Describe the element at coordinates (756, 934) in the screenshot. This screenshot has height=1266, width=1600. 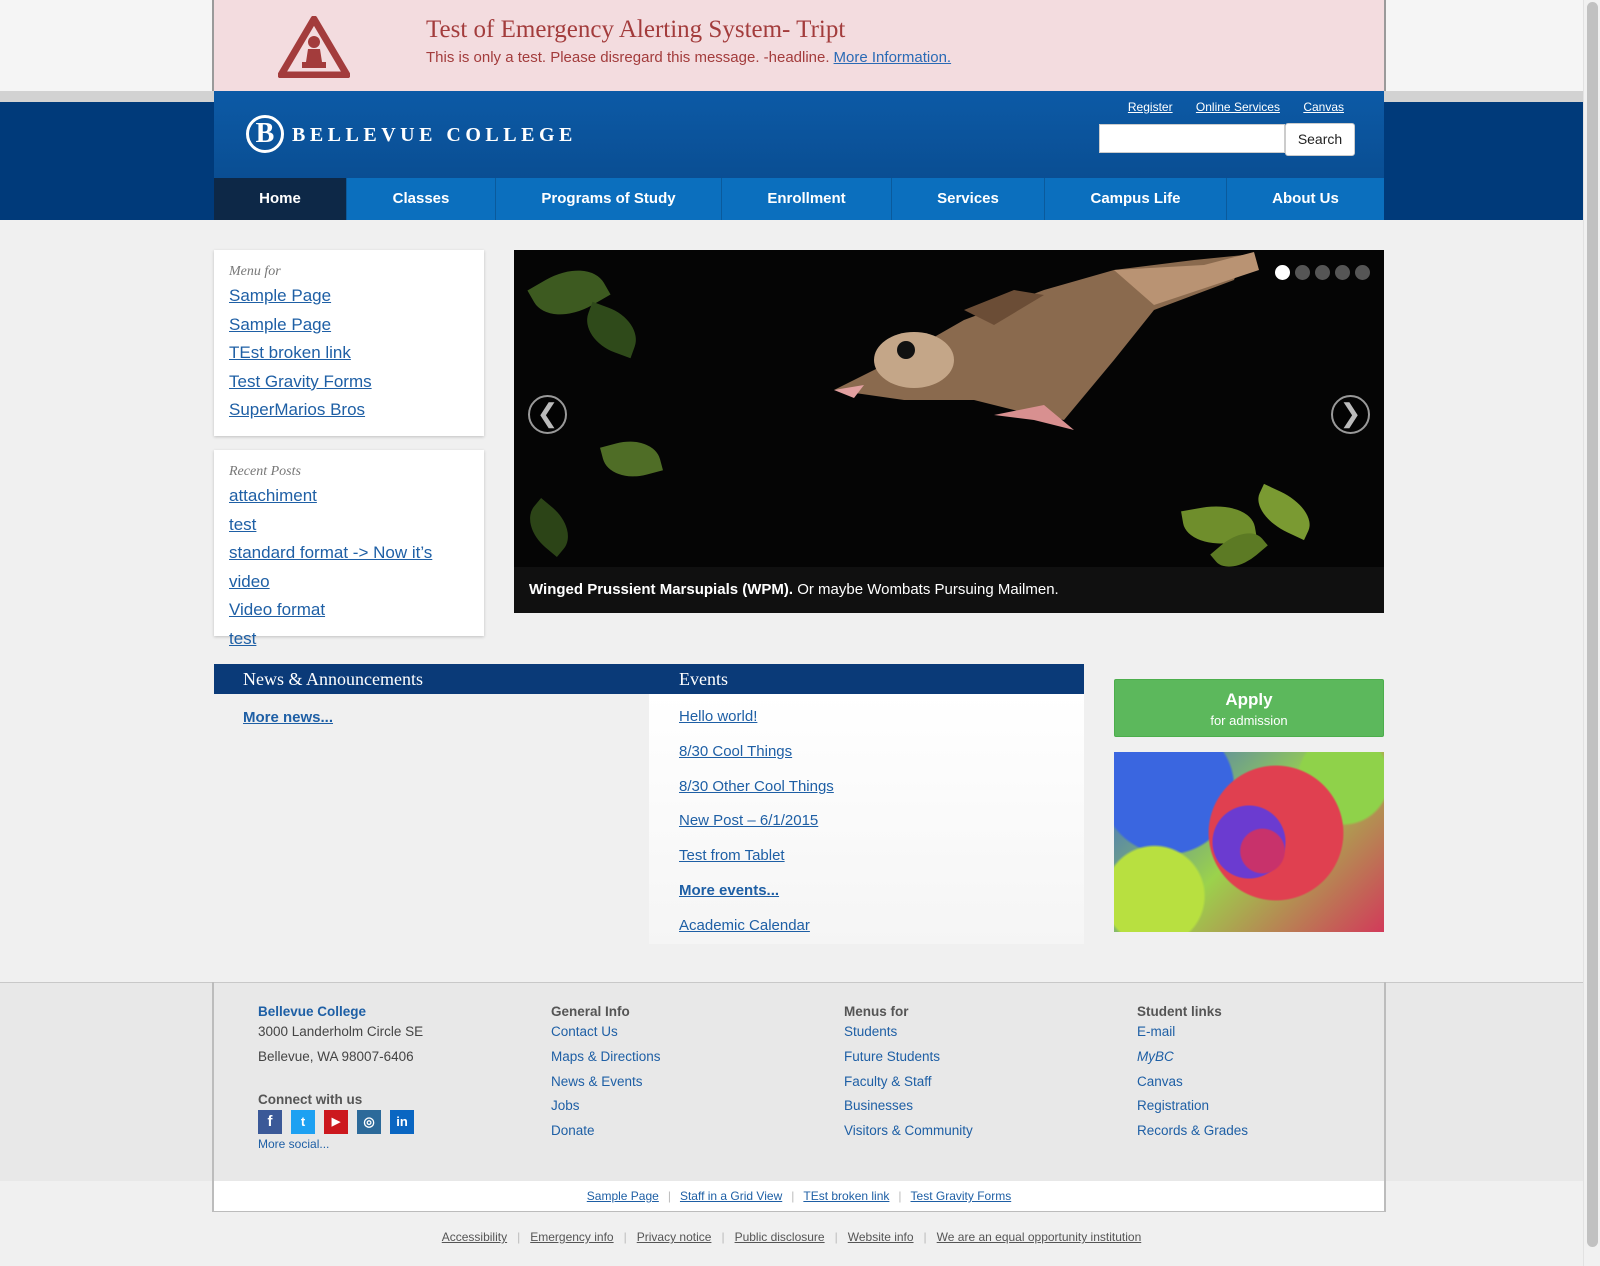
I see `academic-calendar-link: Academic Calendar` at that location.